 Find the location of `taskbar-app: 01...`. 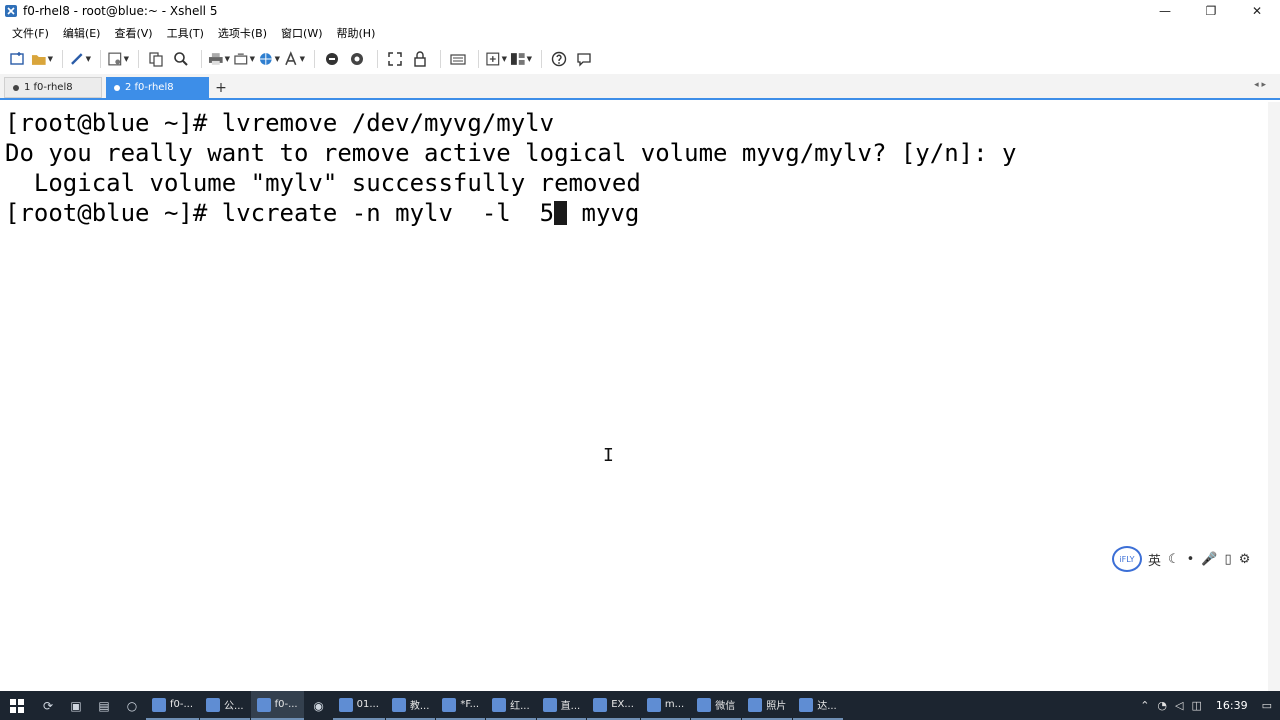

taskbar-app: 01... is located at coordinates (358, 705).